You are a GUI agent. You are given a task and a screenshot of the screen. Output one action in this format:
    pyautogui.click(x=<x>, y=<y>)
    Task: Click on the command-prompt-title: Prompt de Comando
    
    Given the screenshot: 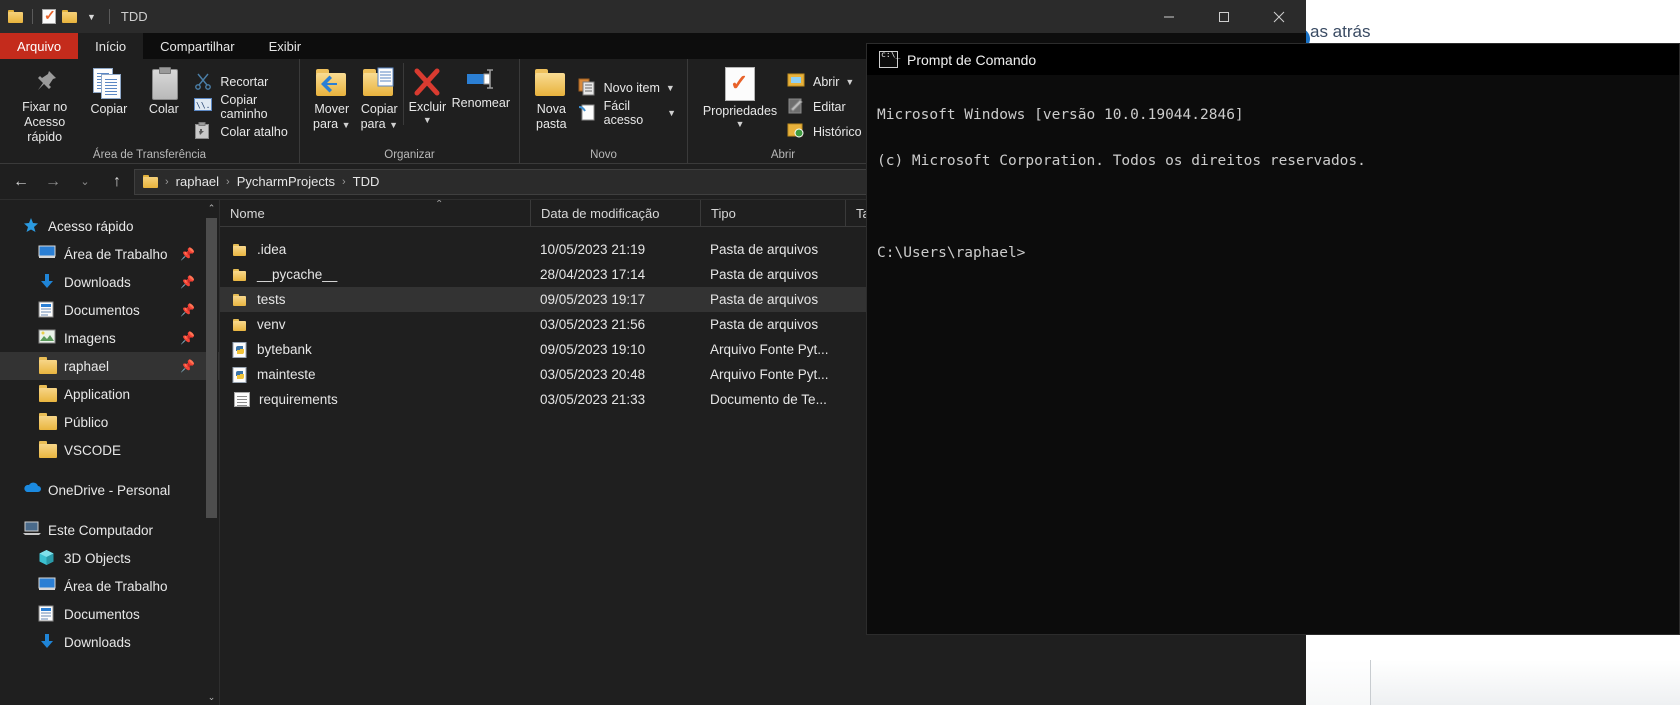 What is the action you would take?
    pyautogui.click(x=972, y=59)
    